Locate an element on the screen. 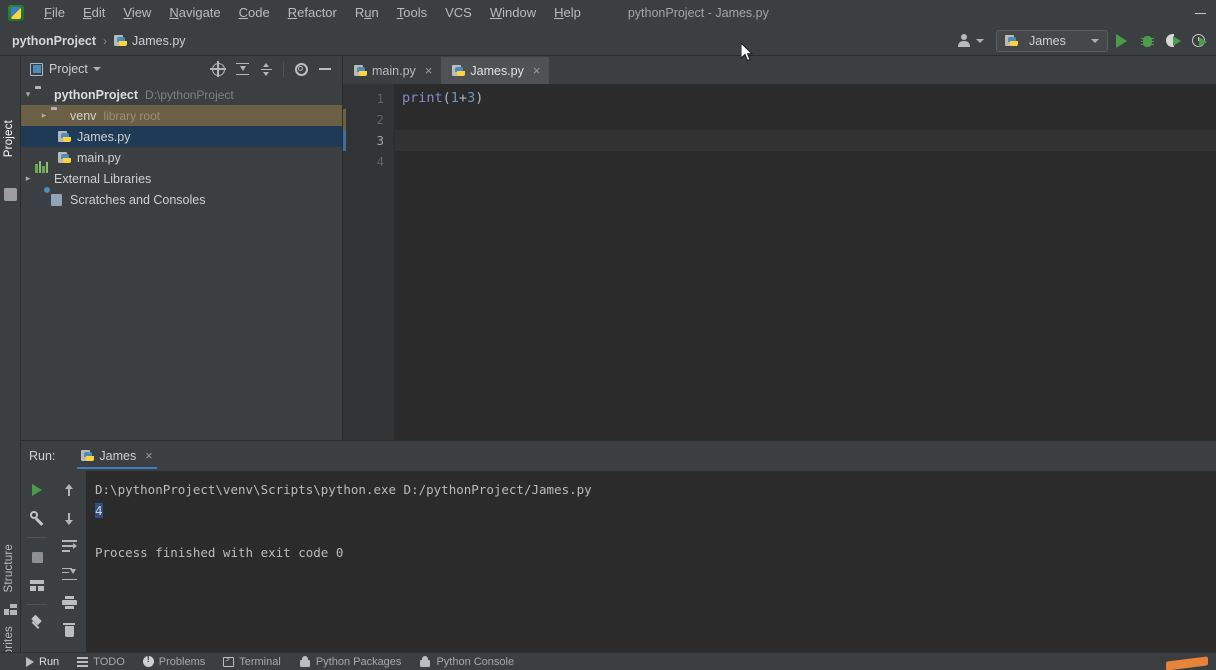 The width and height of the screenshot is (1216, 670). user-account-button is located at coordinates (970, 41).